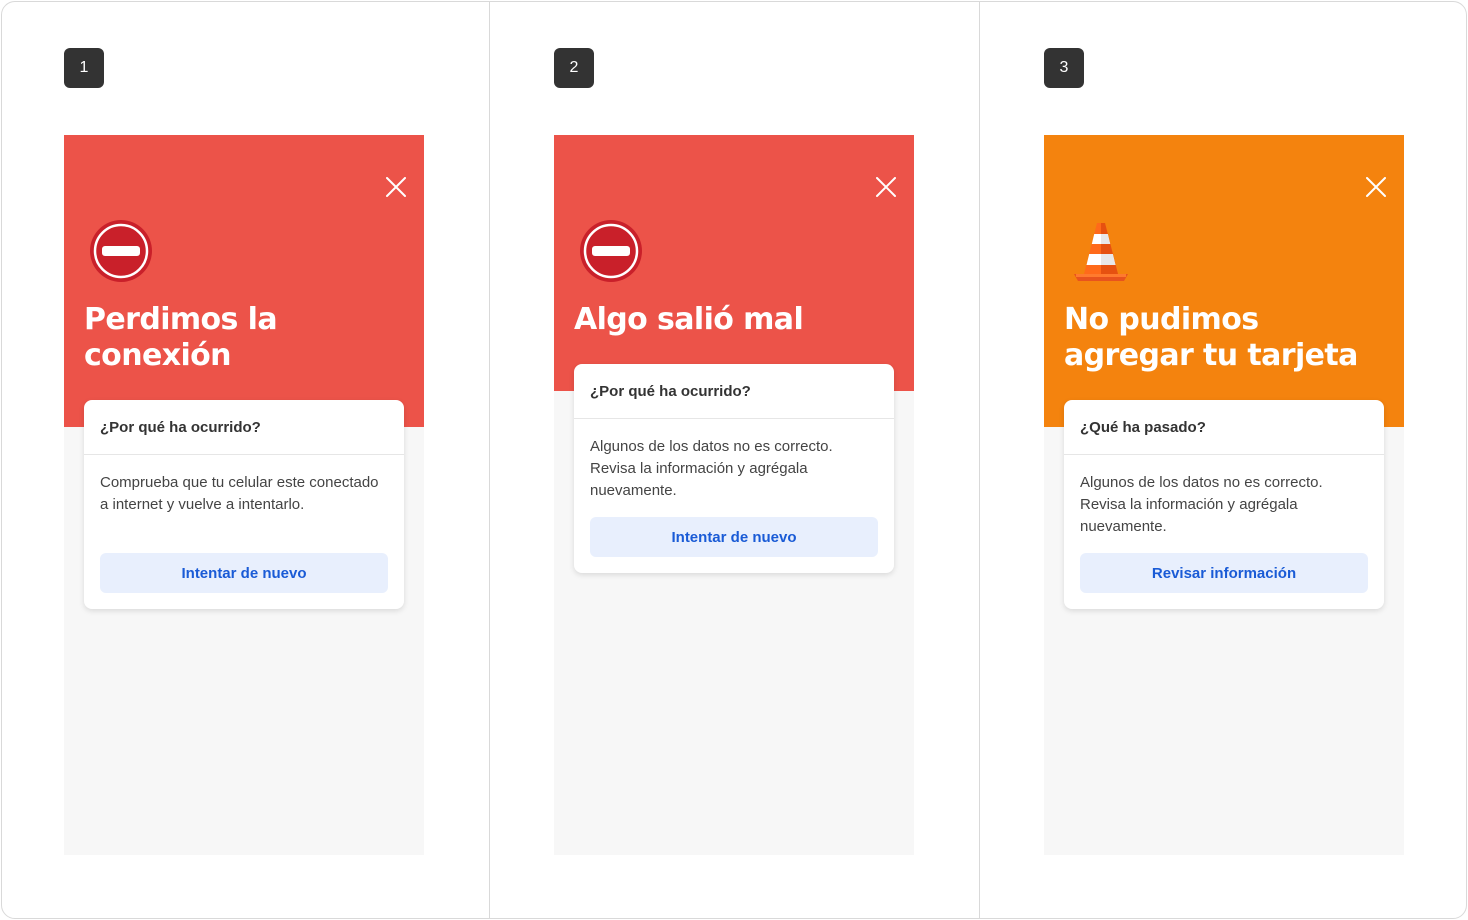  What do you see at coordinates (734, 263) in the screenshot?
I see `error-header: Algo salió mal` at bounding box center [734, 263].